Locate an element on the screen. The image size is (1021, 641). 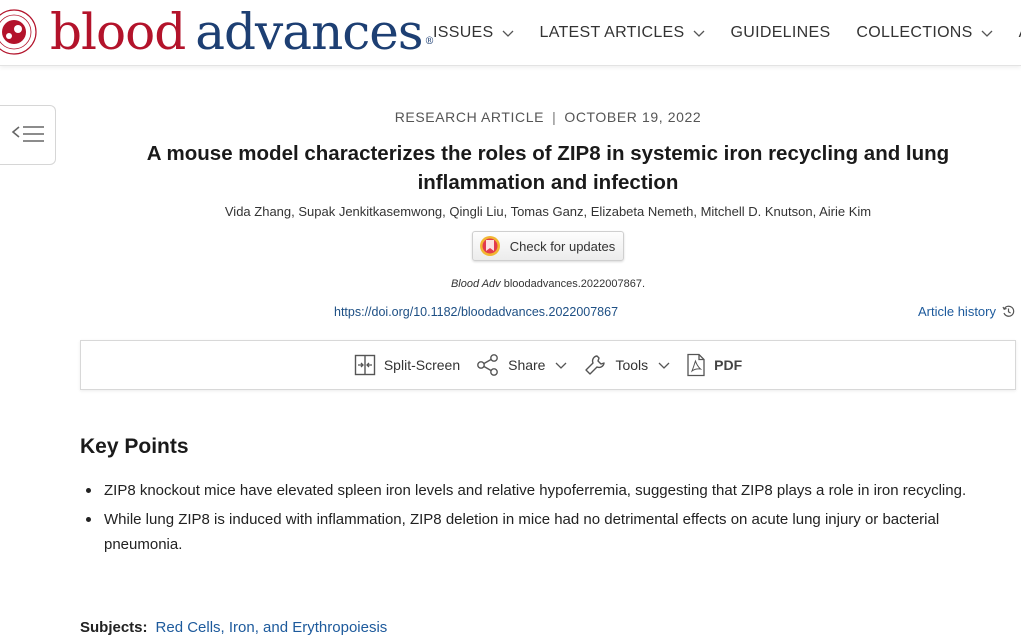
nav-latest-articles: LATEST ARTICLES is located at coordinates (622, 33).